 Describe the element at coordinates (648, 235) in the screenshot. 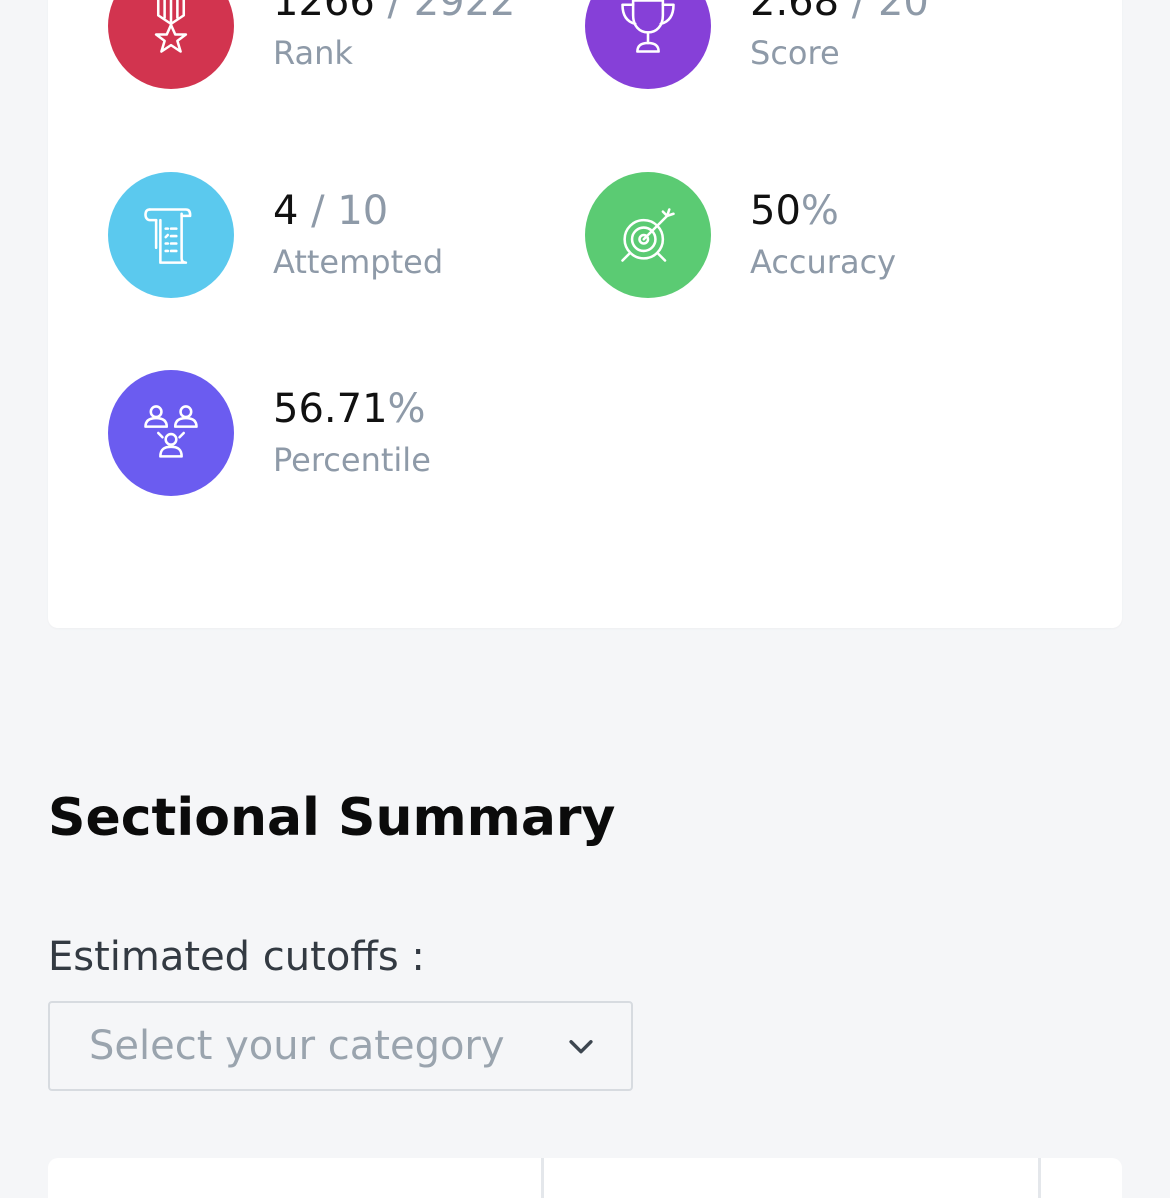

I see `target-icon` at that location.